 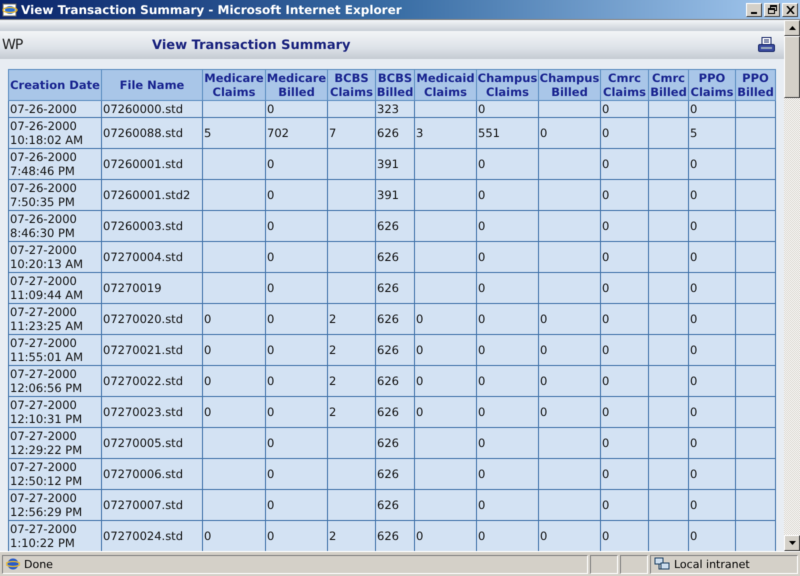 I want to click on table-cell: 07-27-2000 11:09:44 AM, so click(x=55, y=288).